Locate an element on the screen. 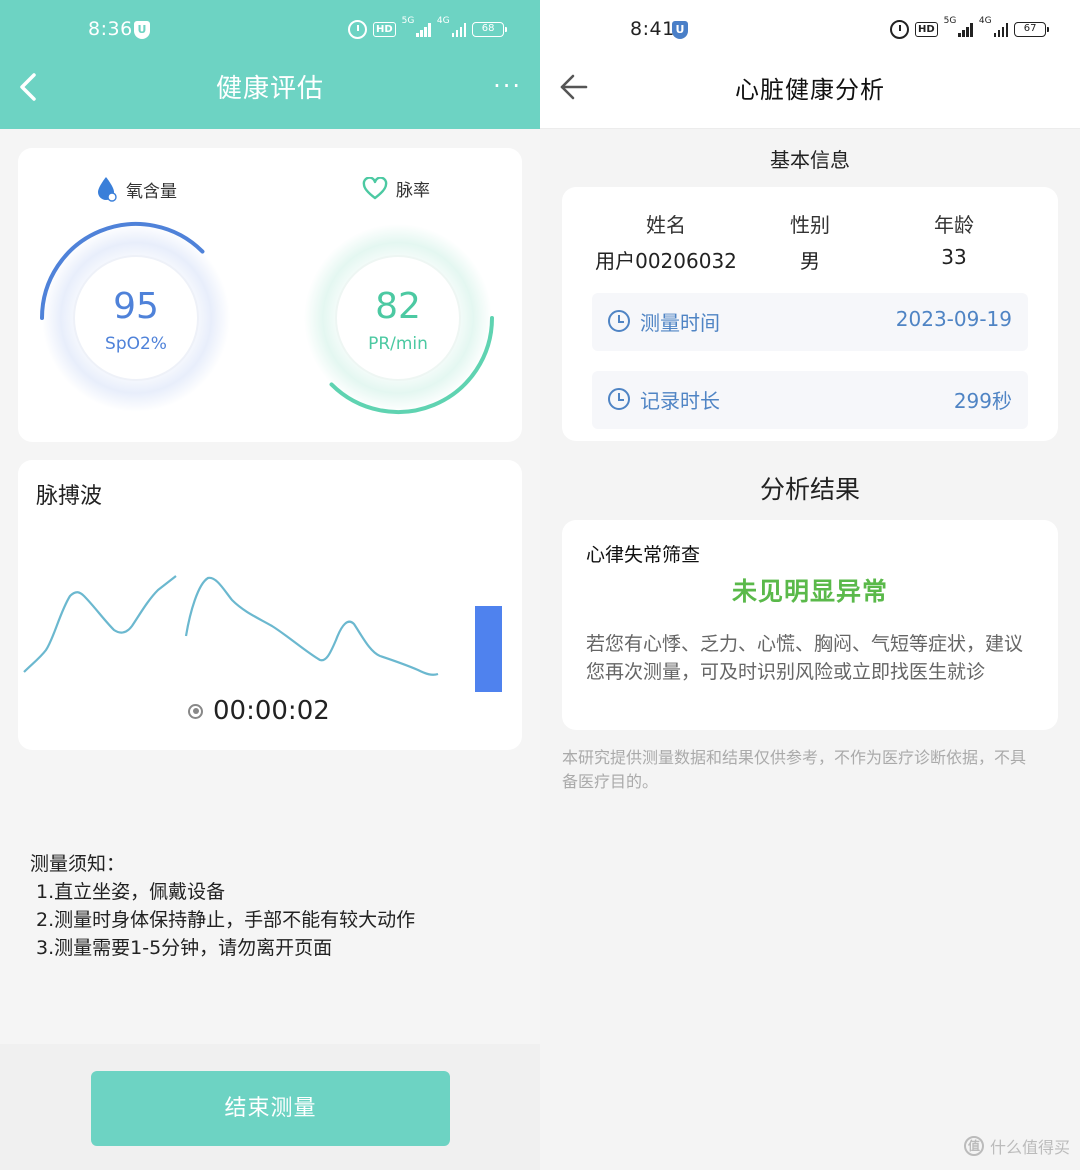 This screenshot has height=1170, width=1080. note-line-3: 3.测量需要1-5分钟，请勿离开页面 is located at coordinates (184, 948).